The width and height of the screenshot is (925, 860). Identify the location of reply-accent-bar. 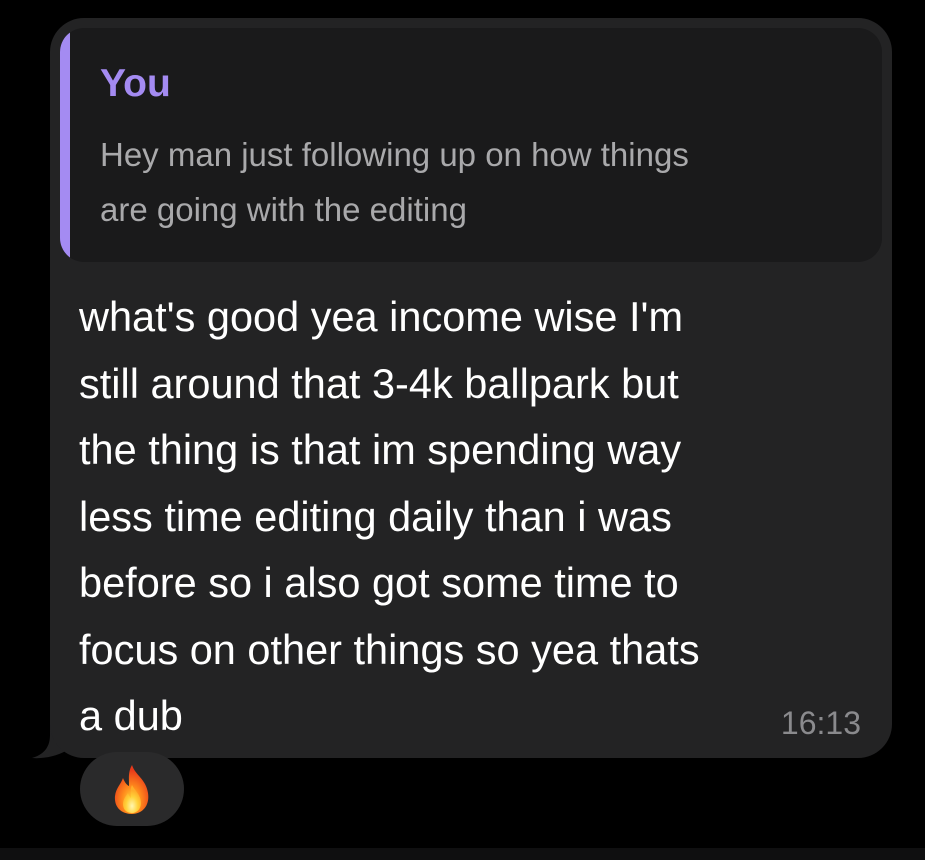
(65, 145).